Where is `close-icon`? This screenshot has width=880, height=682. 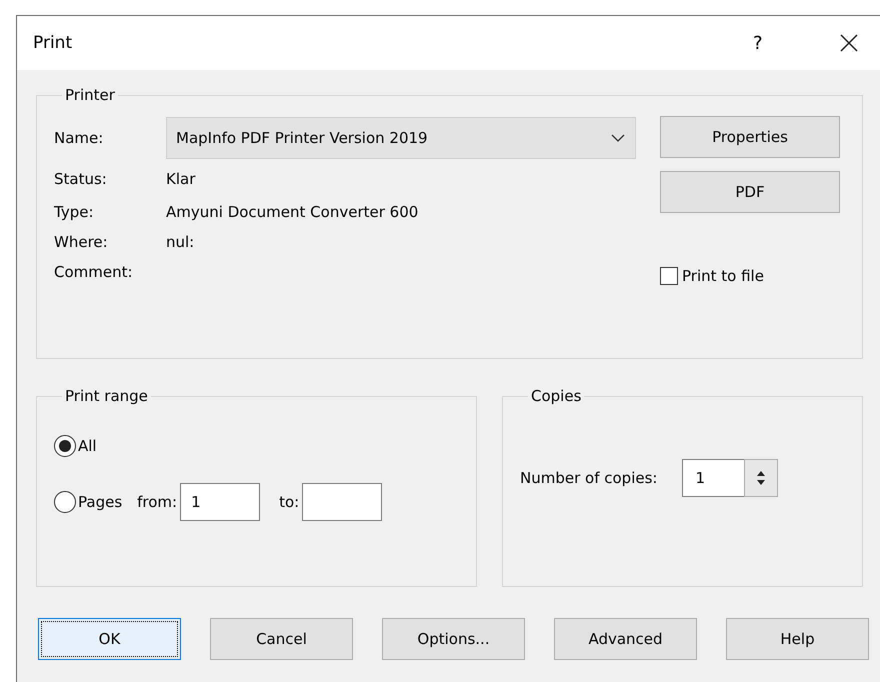 close-icon is located at coordinates (849, 43).